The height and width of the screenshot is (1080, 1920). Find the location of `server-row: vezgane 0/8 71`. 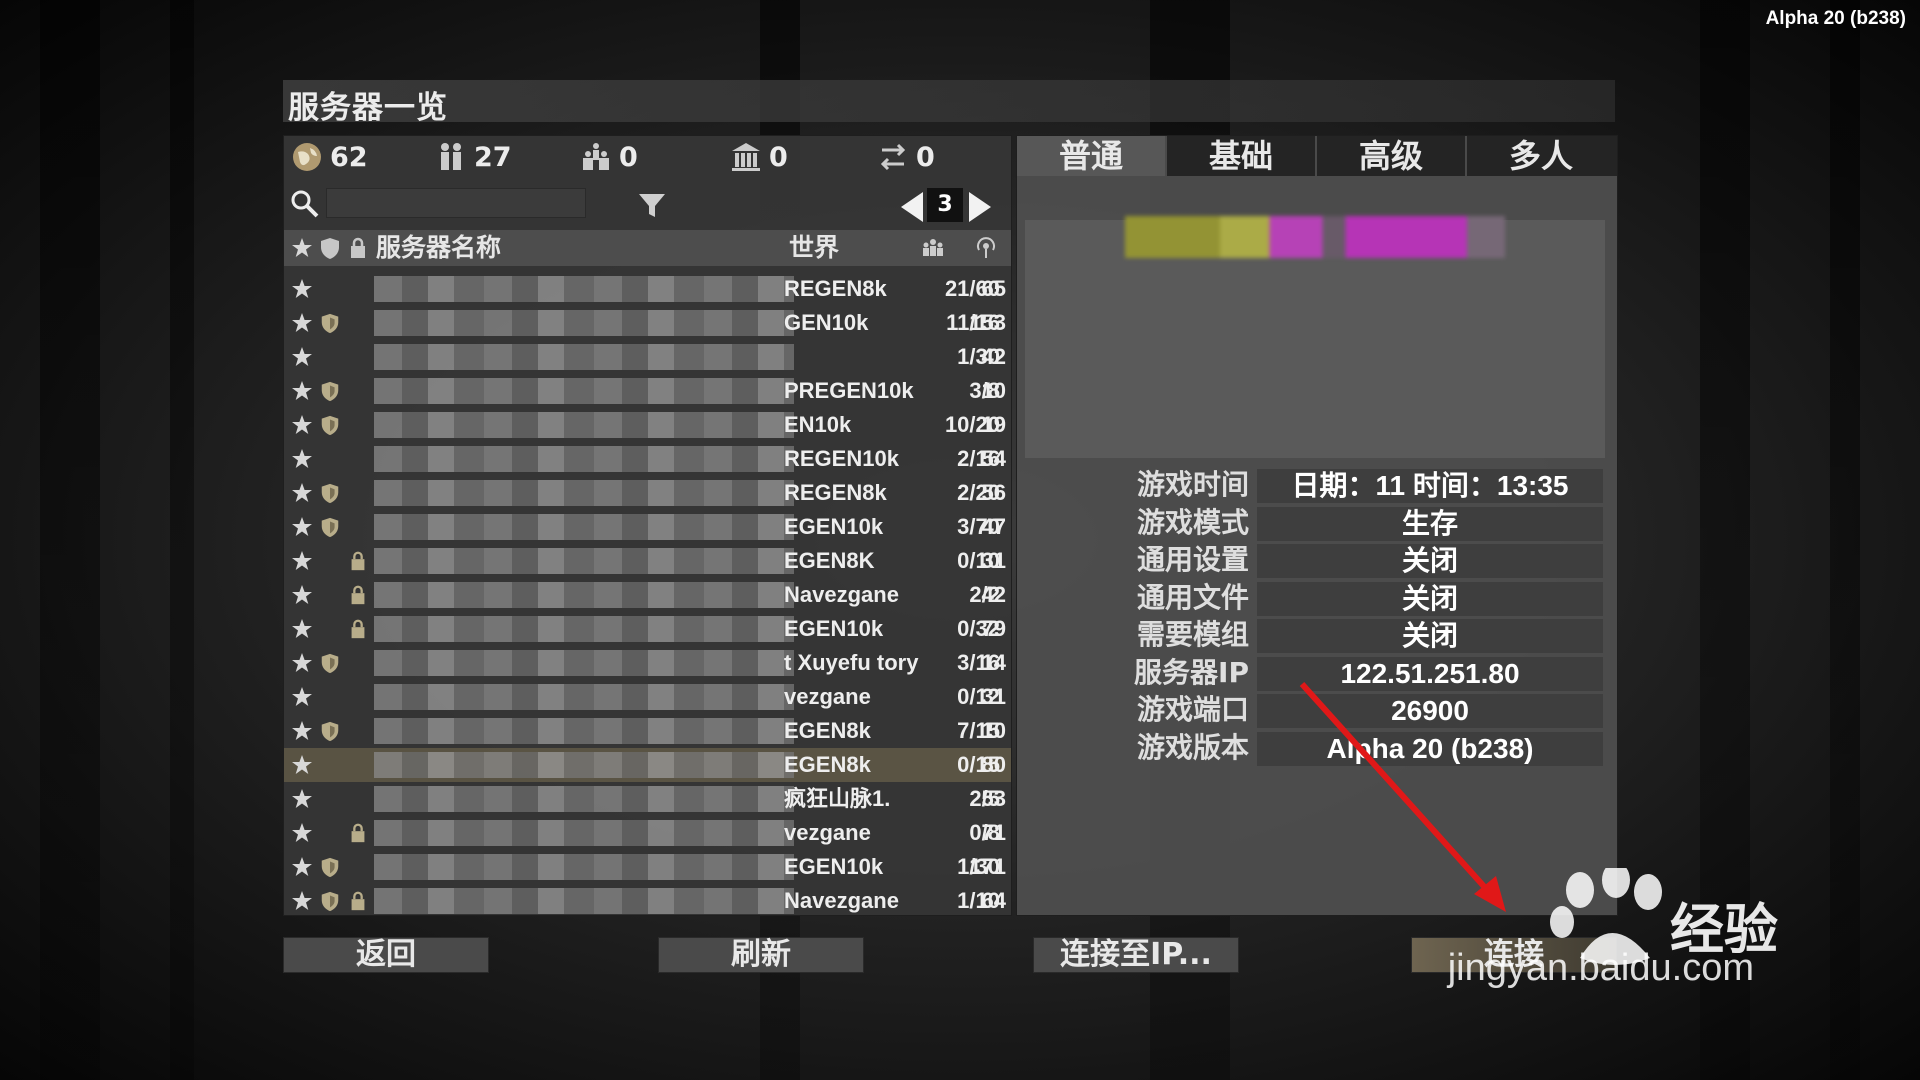

server-row: vezgane 0/8 71 is located at coordinates (647, 833).